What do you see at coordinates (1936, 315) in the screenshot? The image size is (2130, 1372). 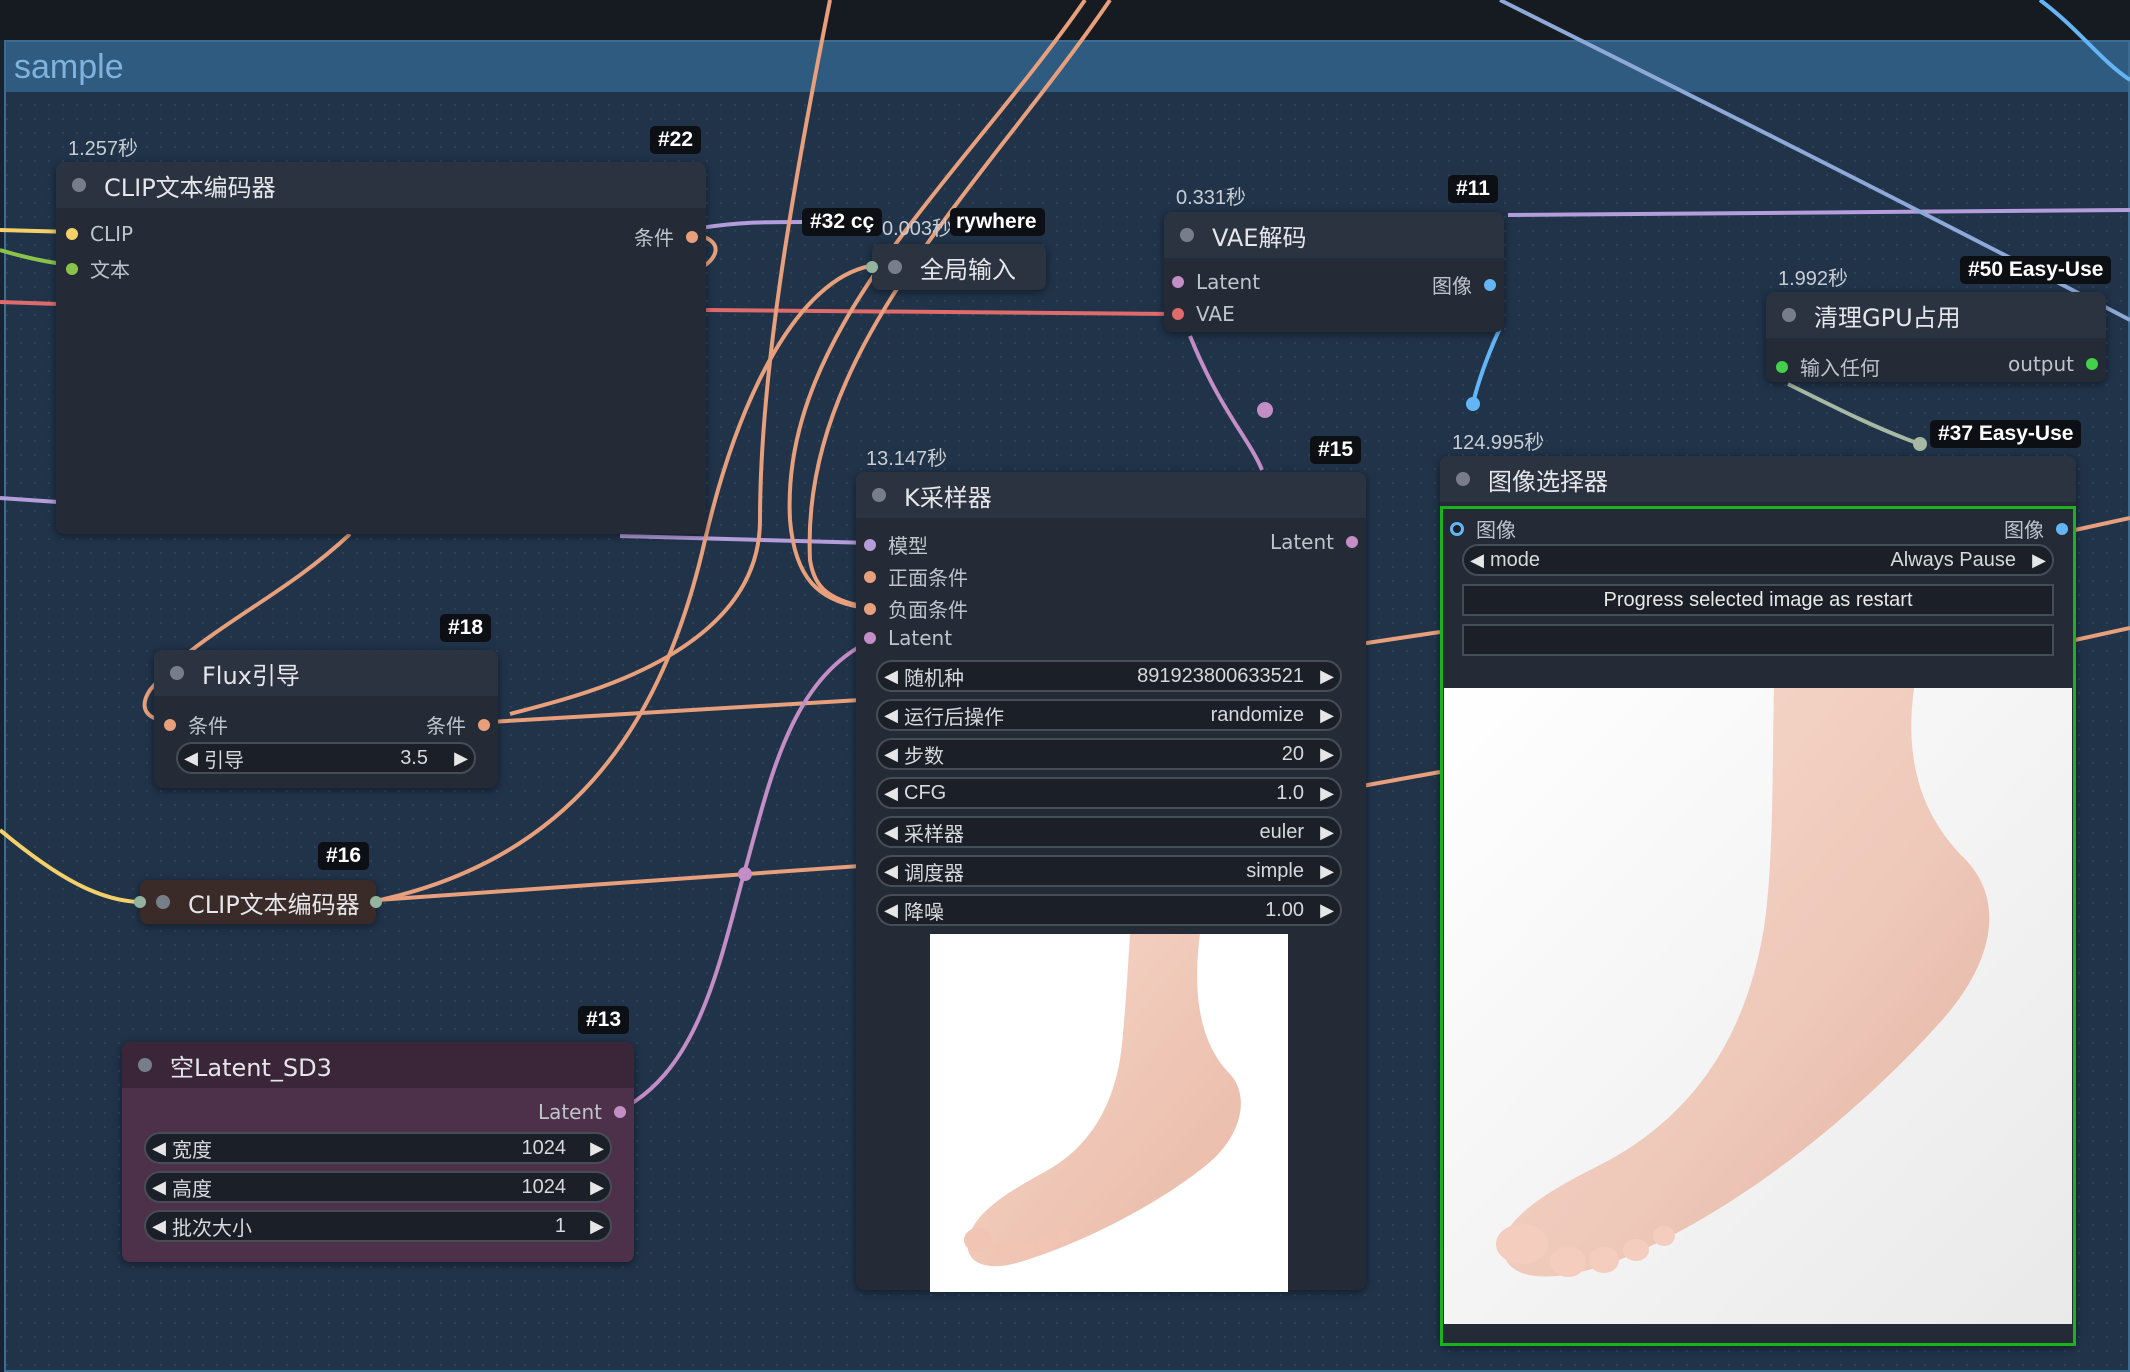 I see `gpu50-header: 清理GPU占用` at bounding box center [1936, 315].